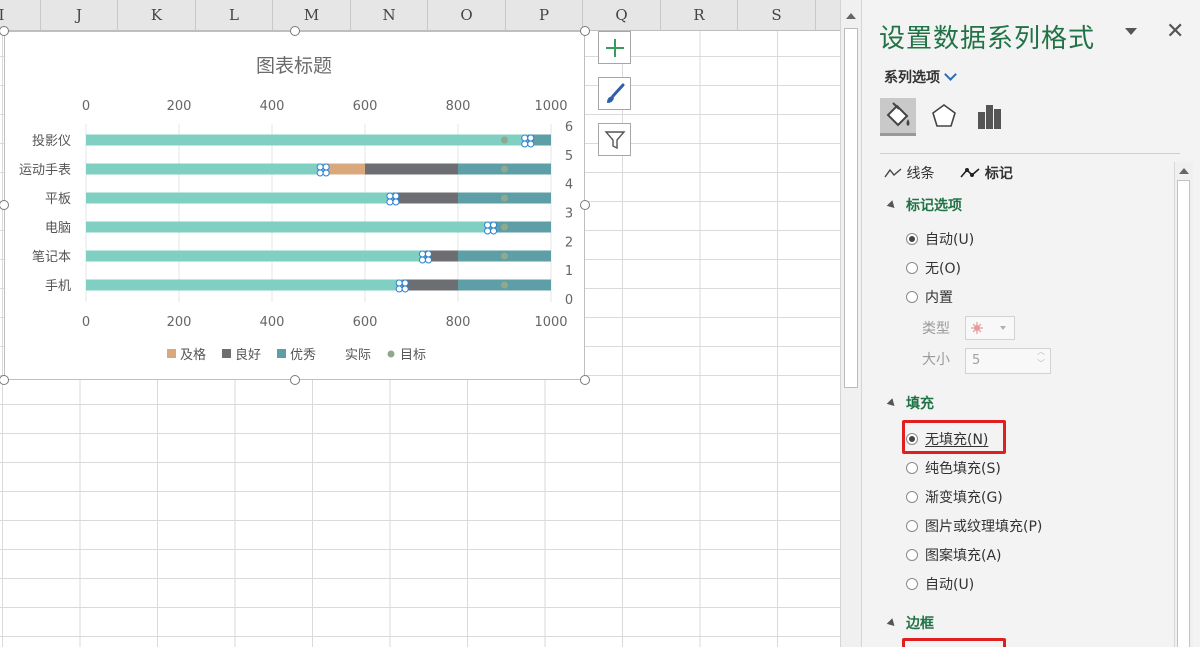 The image size is (1200, 647). I want to click on subtab-line: 线条, so click(909, 173).